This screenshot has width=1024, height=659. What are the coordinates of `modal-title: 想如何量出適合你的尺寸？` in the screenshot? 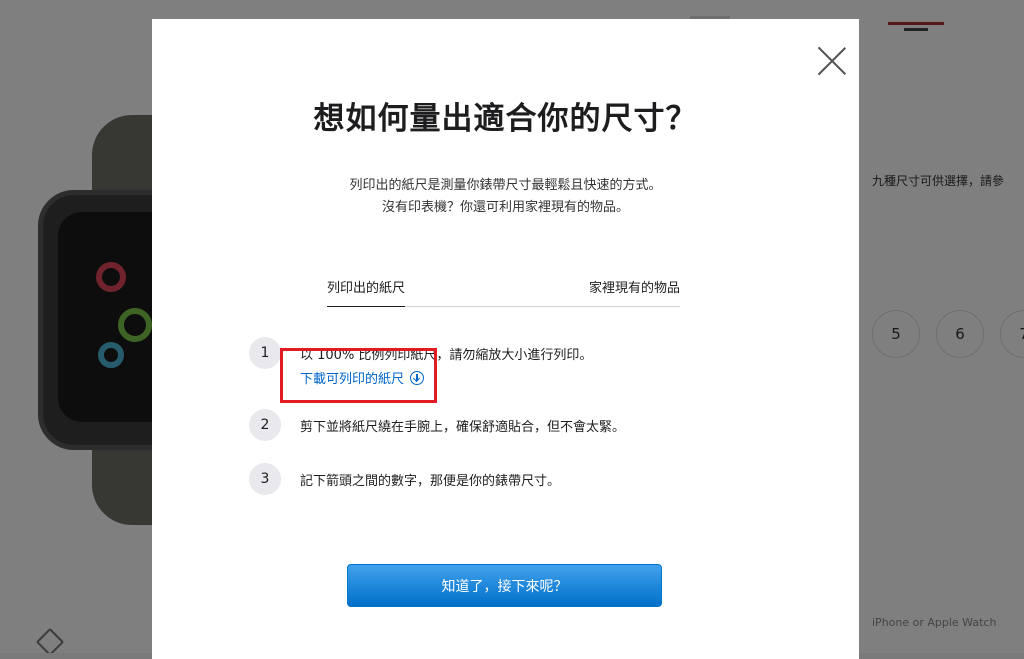 It's located at (505, 119).